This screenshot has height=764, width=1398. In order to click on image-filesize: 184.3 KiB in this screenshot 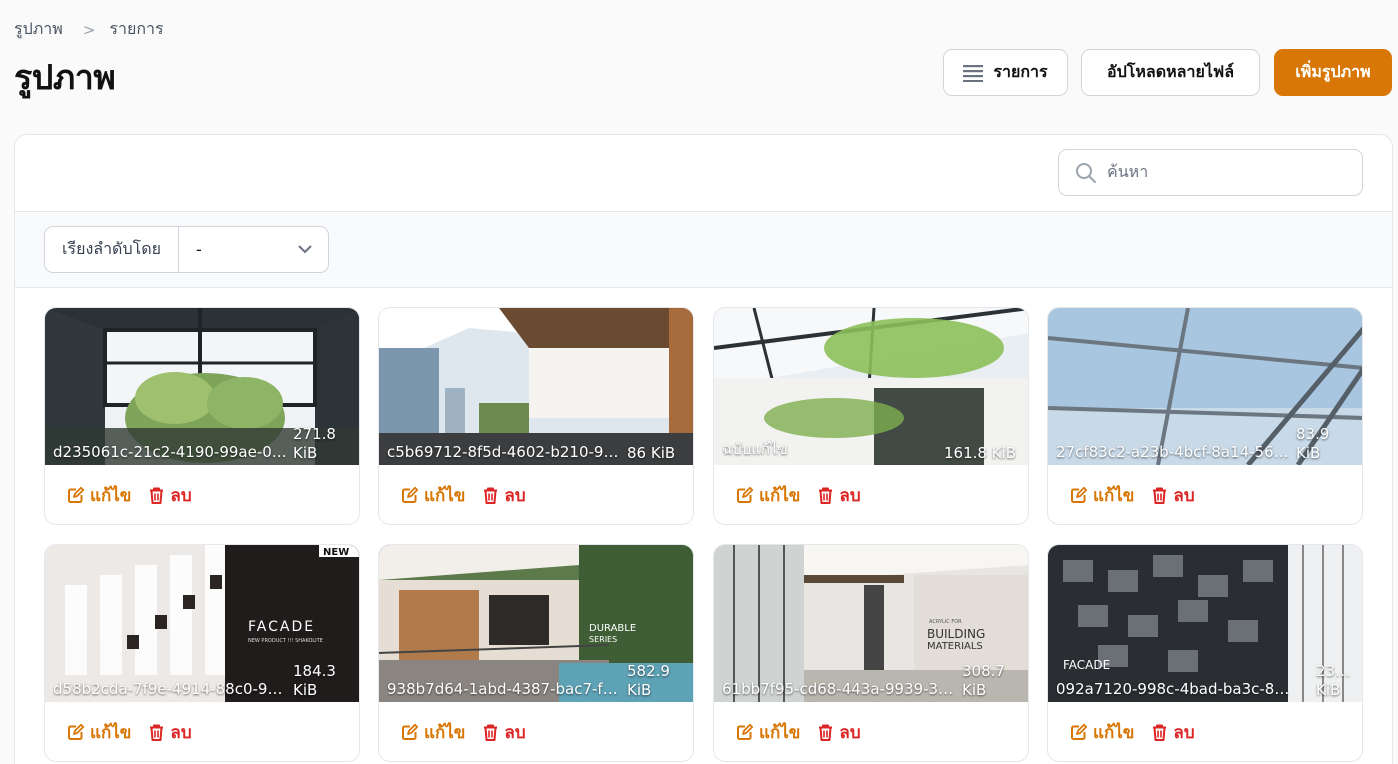, I will do `click(314, 680)`.